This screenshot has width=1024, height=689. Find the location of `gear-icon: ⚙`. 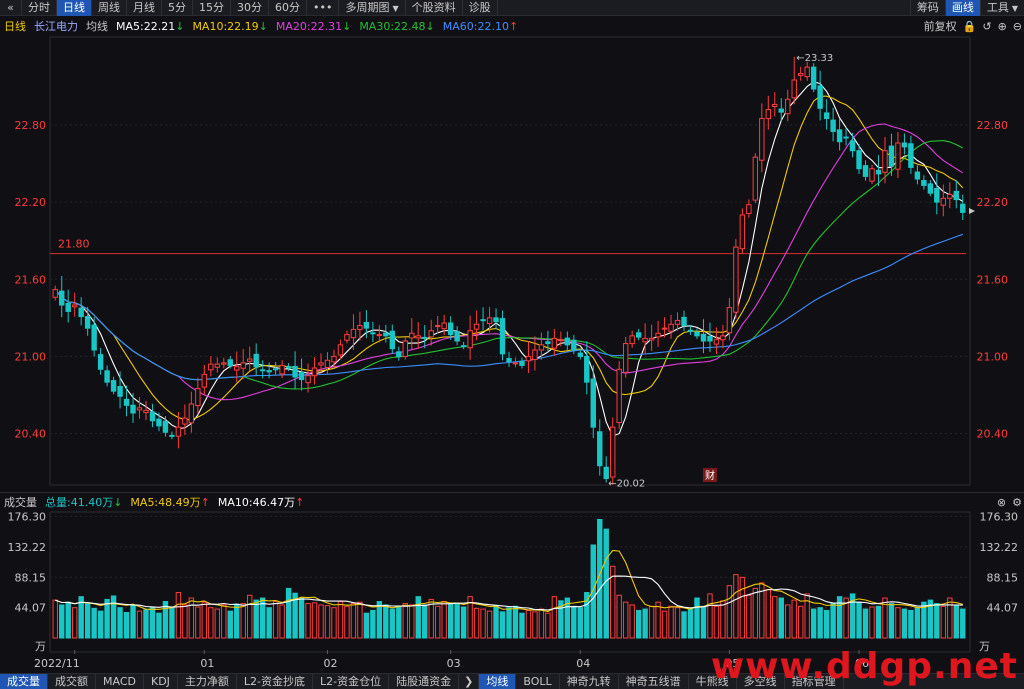

gear-icon: ⚙ is located at coordinates (1017, 502).